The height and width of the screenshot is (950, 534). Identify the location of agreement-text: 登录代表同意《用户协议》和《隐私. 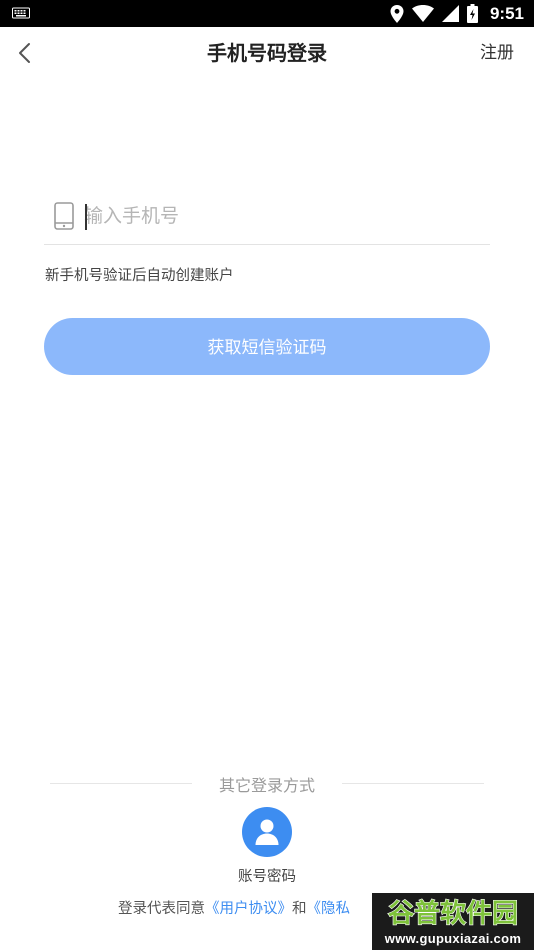
(234, 907).